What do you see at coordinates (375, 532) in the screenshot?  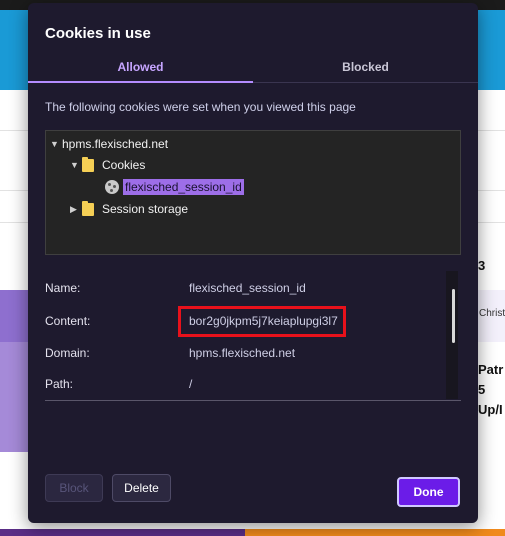 I see `page-footer-bar-accent` at bounding box center [375, 532].